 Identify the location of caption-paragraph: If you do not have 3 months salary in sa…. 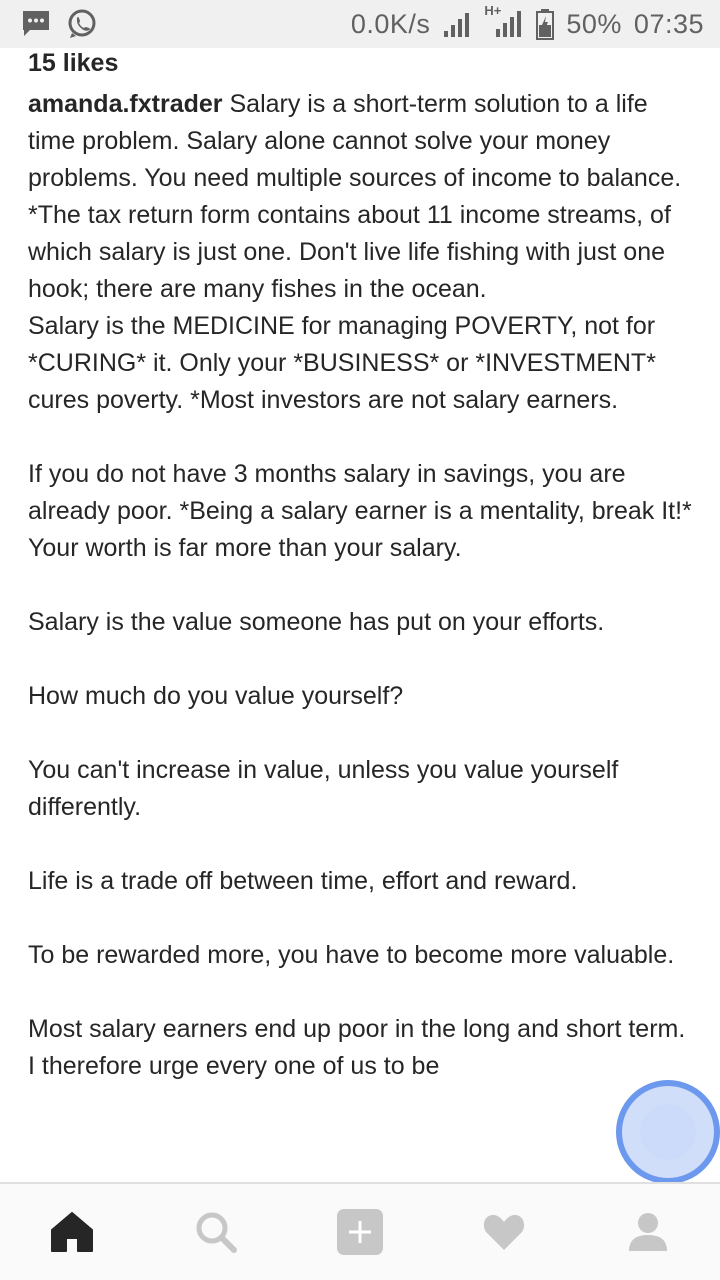
(360, 511).